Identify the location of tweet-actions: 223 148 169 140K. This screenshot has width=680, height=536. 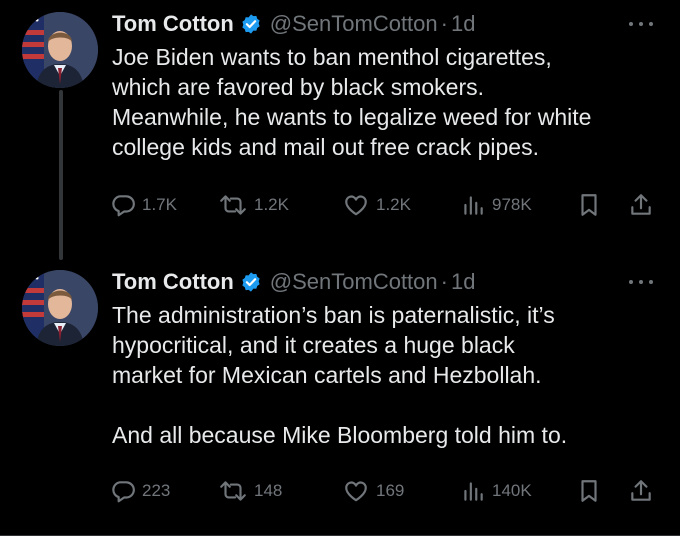
(390, 491).